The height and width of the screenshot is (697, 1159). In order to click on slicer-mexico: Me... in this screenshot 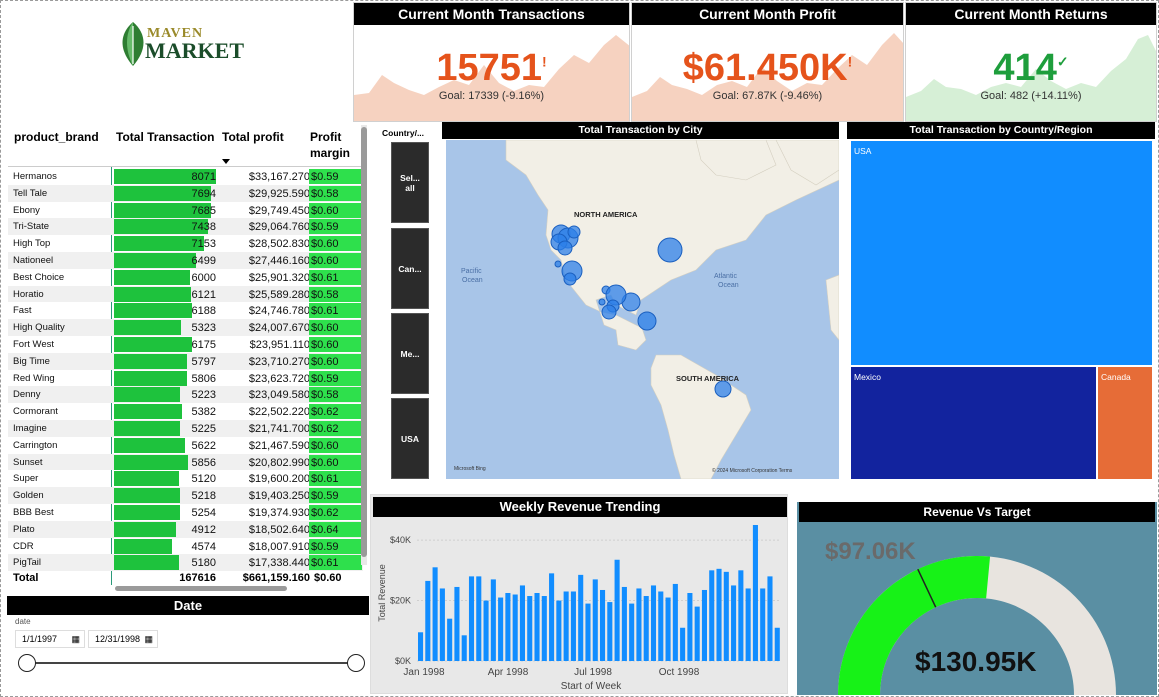, I will do `click(410, 353)`.